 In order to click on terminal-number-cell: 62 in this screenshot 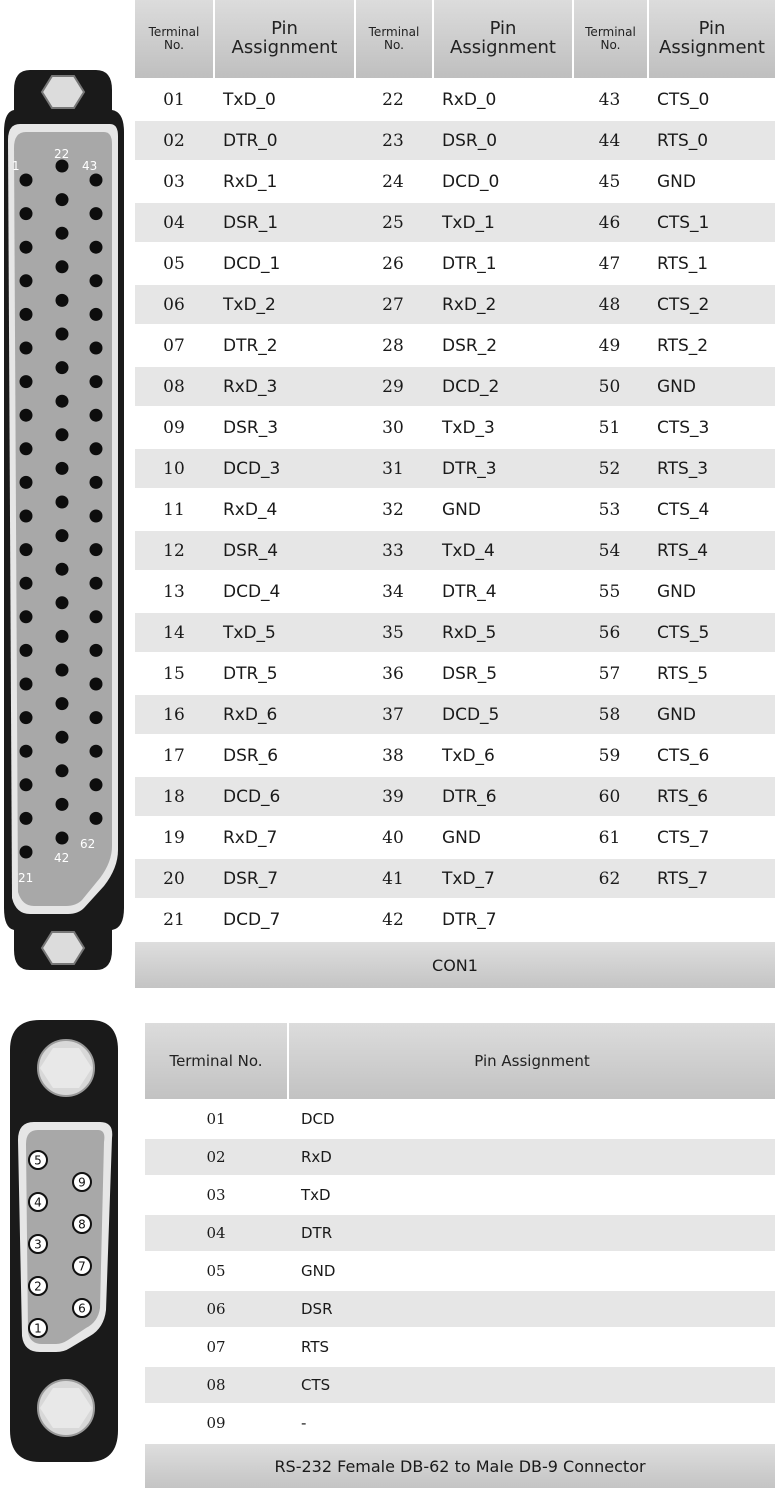, I will do `click(609, 877)`.